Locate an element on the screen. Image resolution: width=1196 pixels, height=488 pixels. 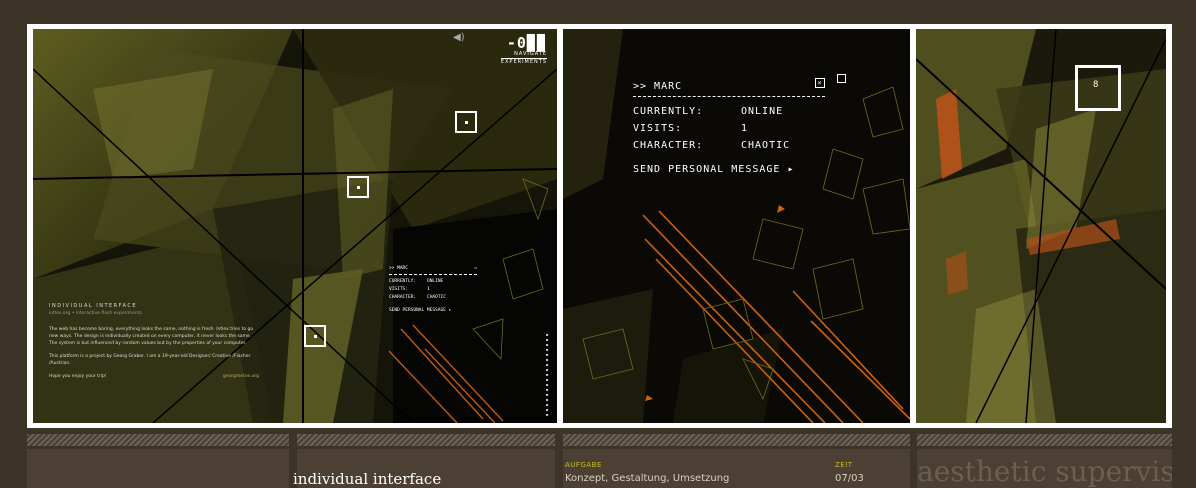
aesthetic-supervision-heading: aesthetic supervision is located at coordinates (1044, 472).